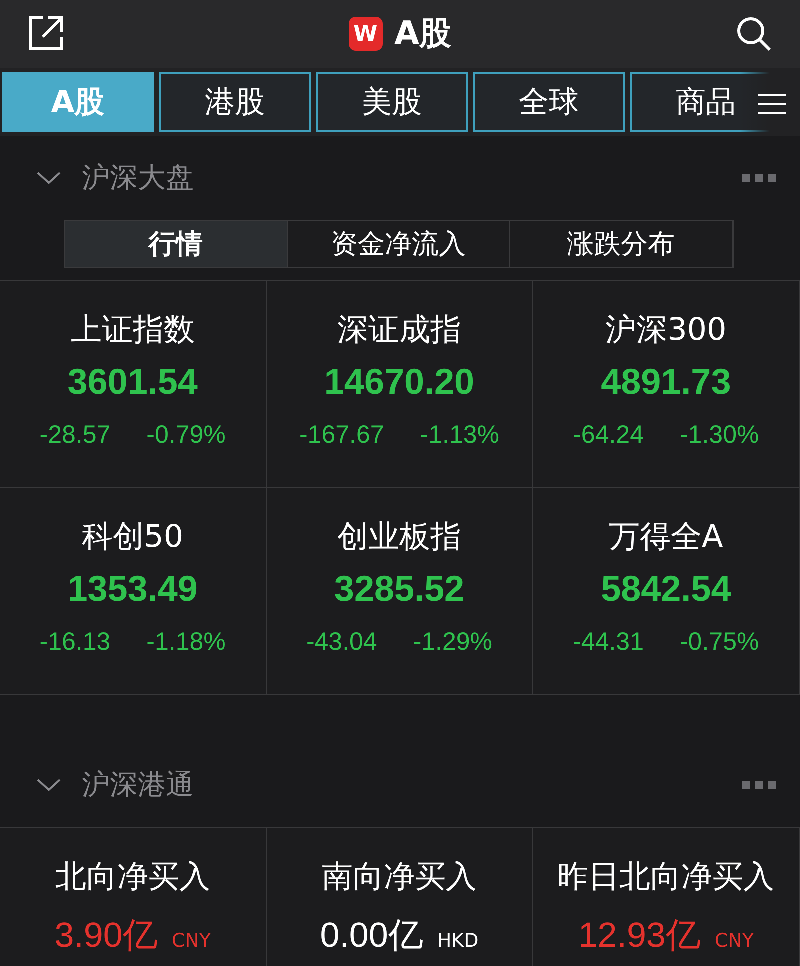  I want to click on index-value: 1353.49, so click(133, 589).